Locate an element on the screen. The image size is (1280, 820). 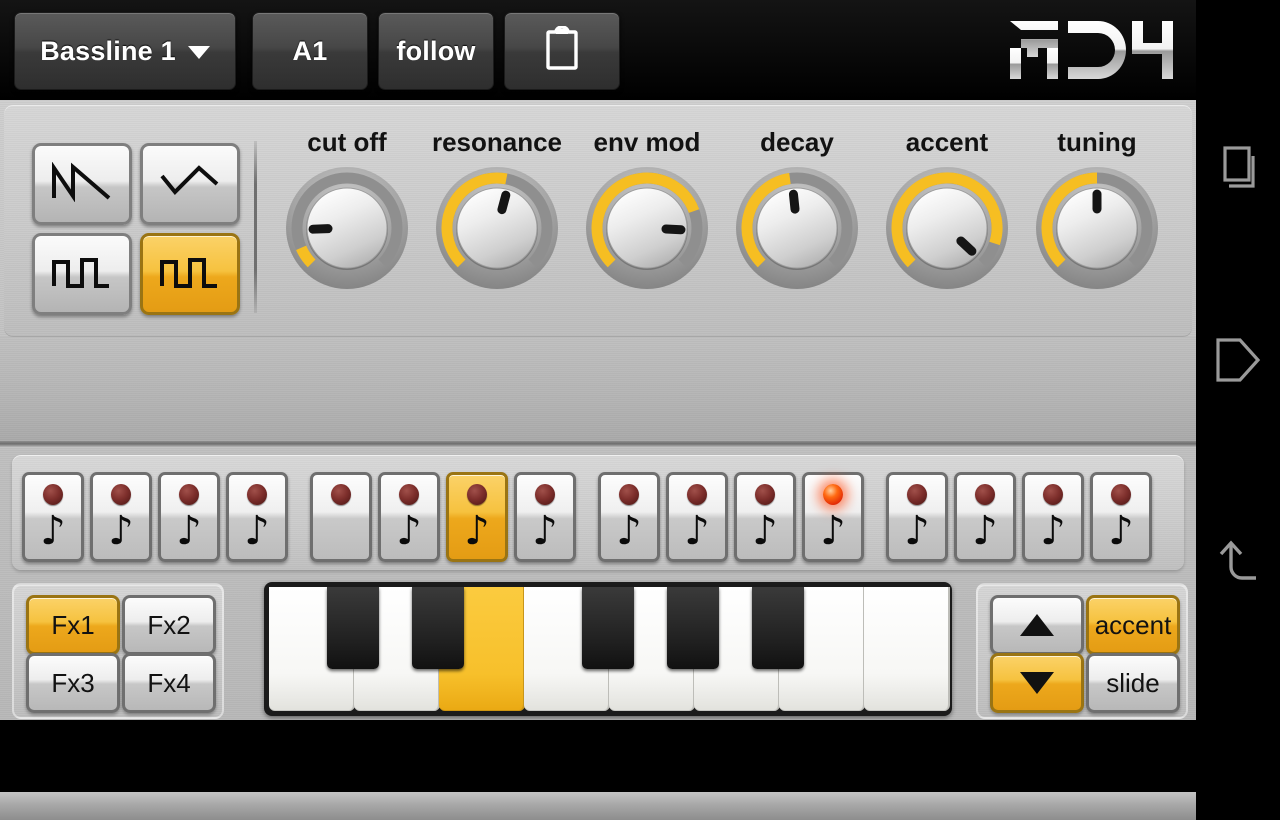
panel-shelf is located at coordinates (598, 389).